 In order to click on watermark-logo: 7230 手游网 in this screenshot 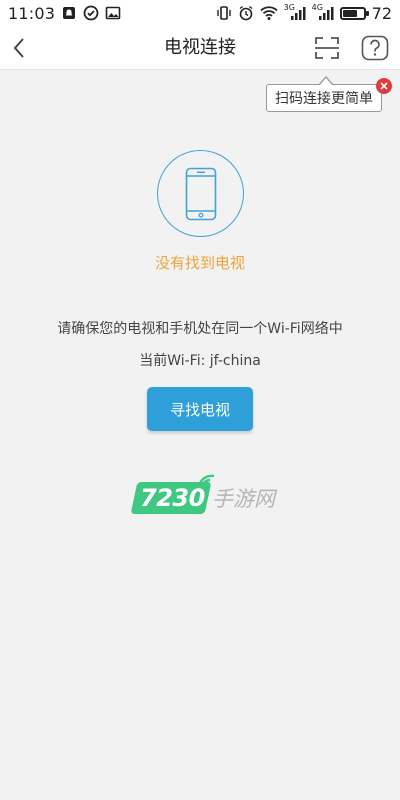, I will do `click(212, 499)`.